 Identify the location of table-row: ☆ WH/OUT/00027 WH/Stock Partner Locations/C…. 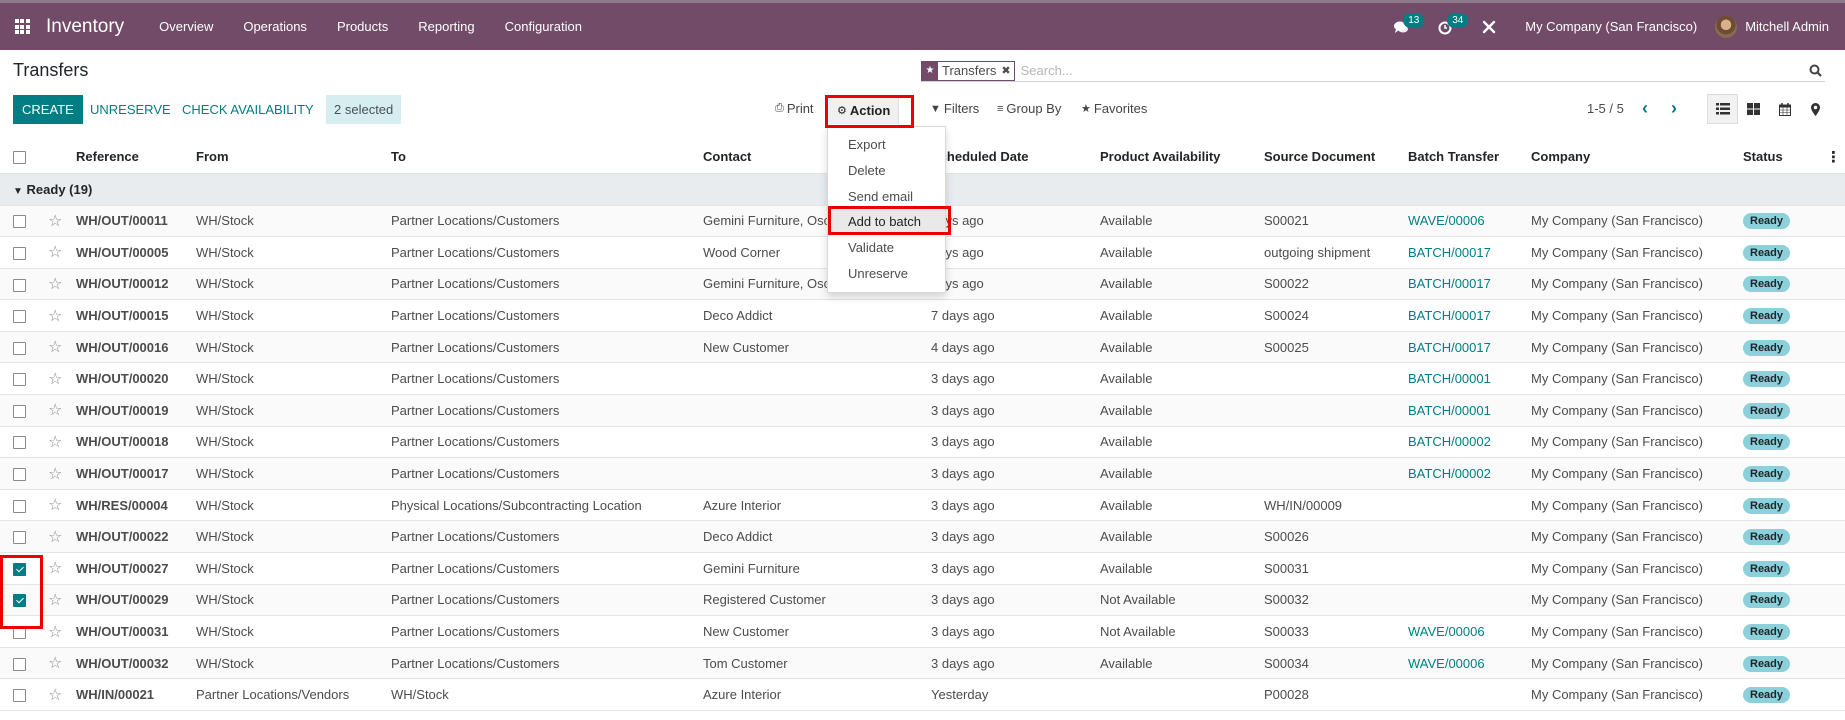
(922, 568).